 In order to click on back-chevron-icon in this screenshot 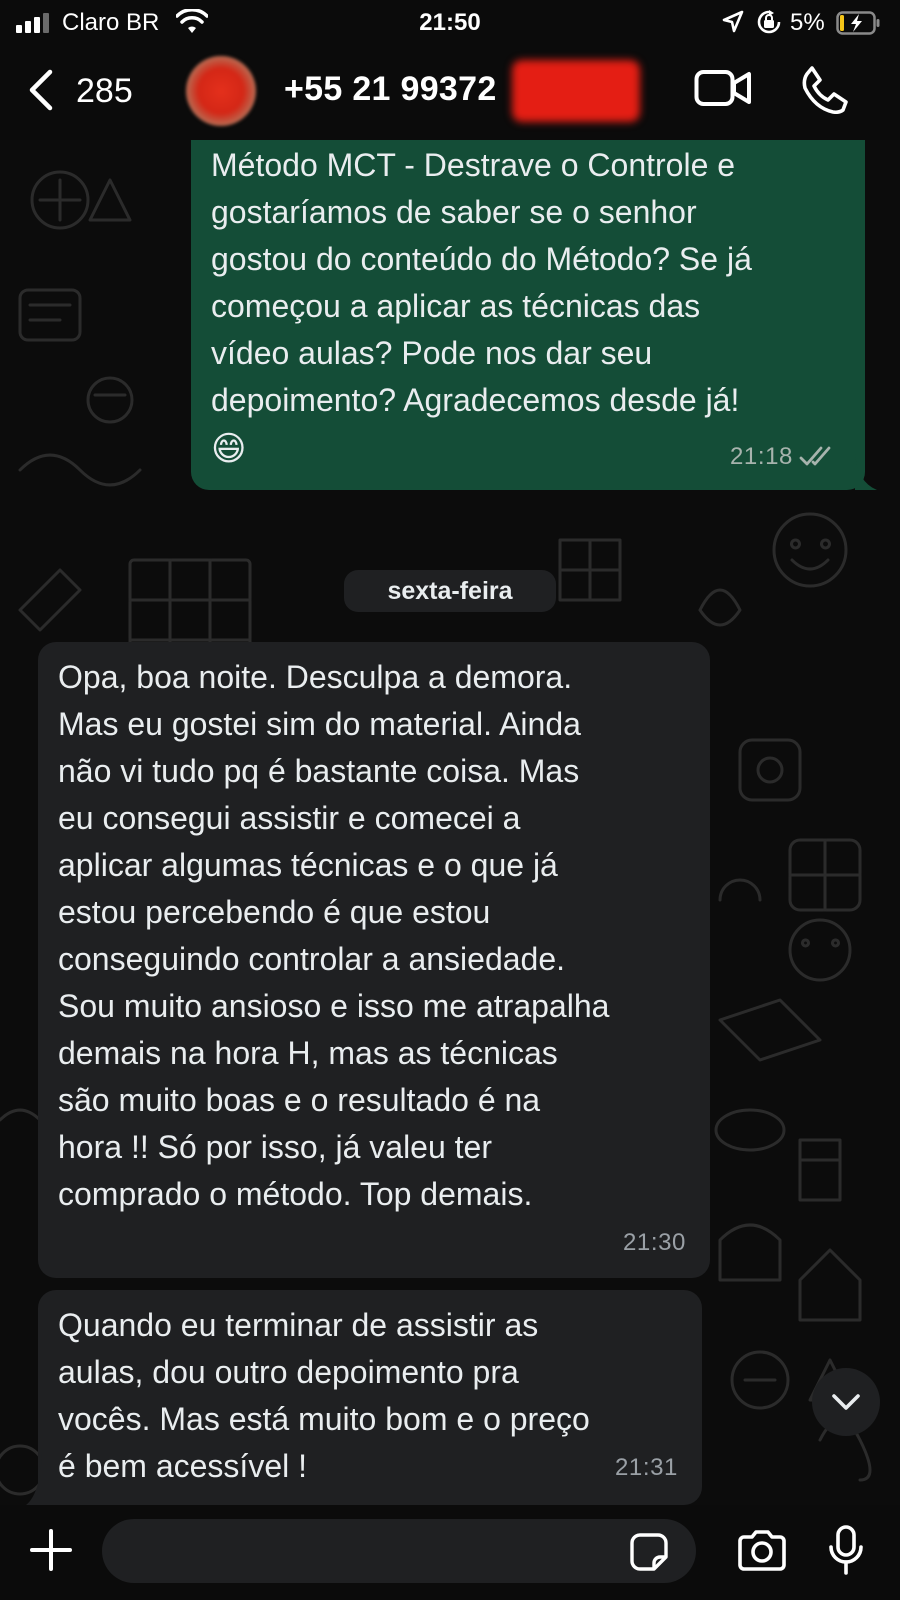, I will do `click(41, 90)`.